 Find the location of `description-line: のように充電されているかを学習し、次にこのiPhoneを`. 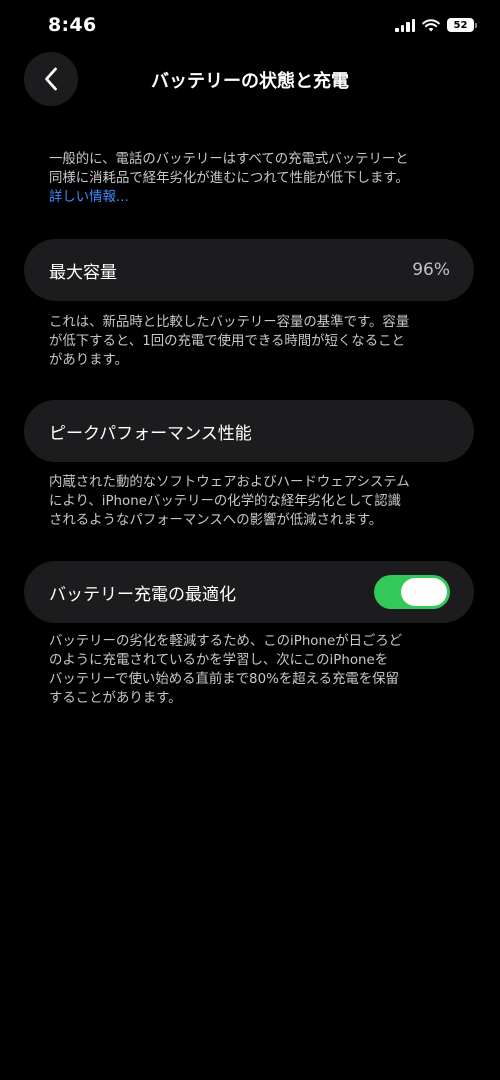

description-line: のように充電されているかを学習し、次にこのiPhoneを is located at coordinates (219, 660).